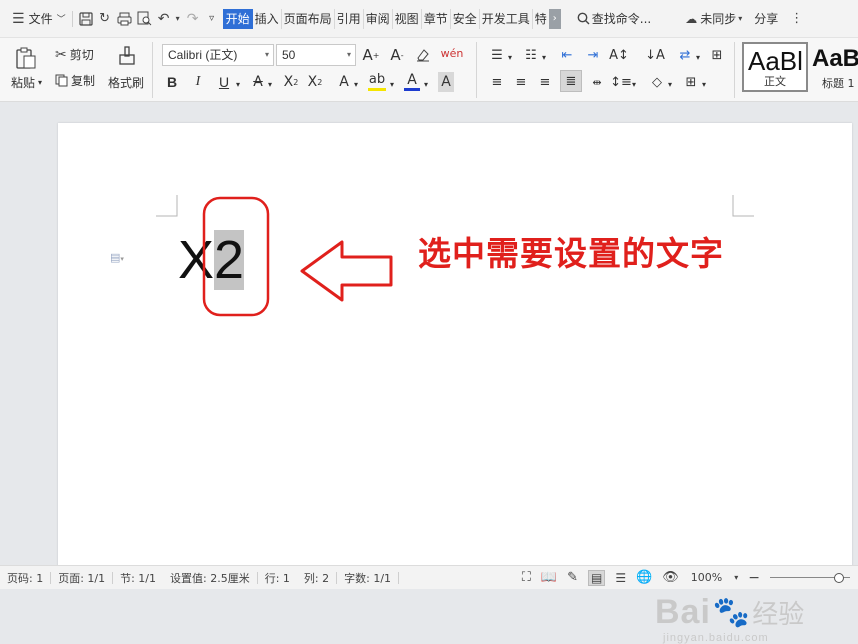  Describe the element at coordinates (26, 82) in the screenshot. I see `paste-button: 粘贴 ▾` at that location.